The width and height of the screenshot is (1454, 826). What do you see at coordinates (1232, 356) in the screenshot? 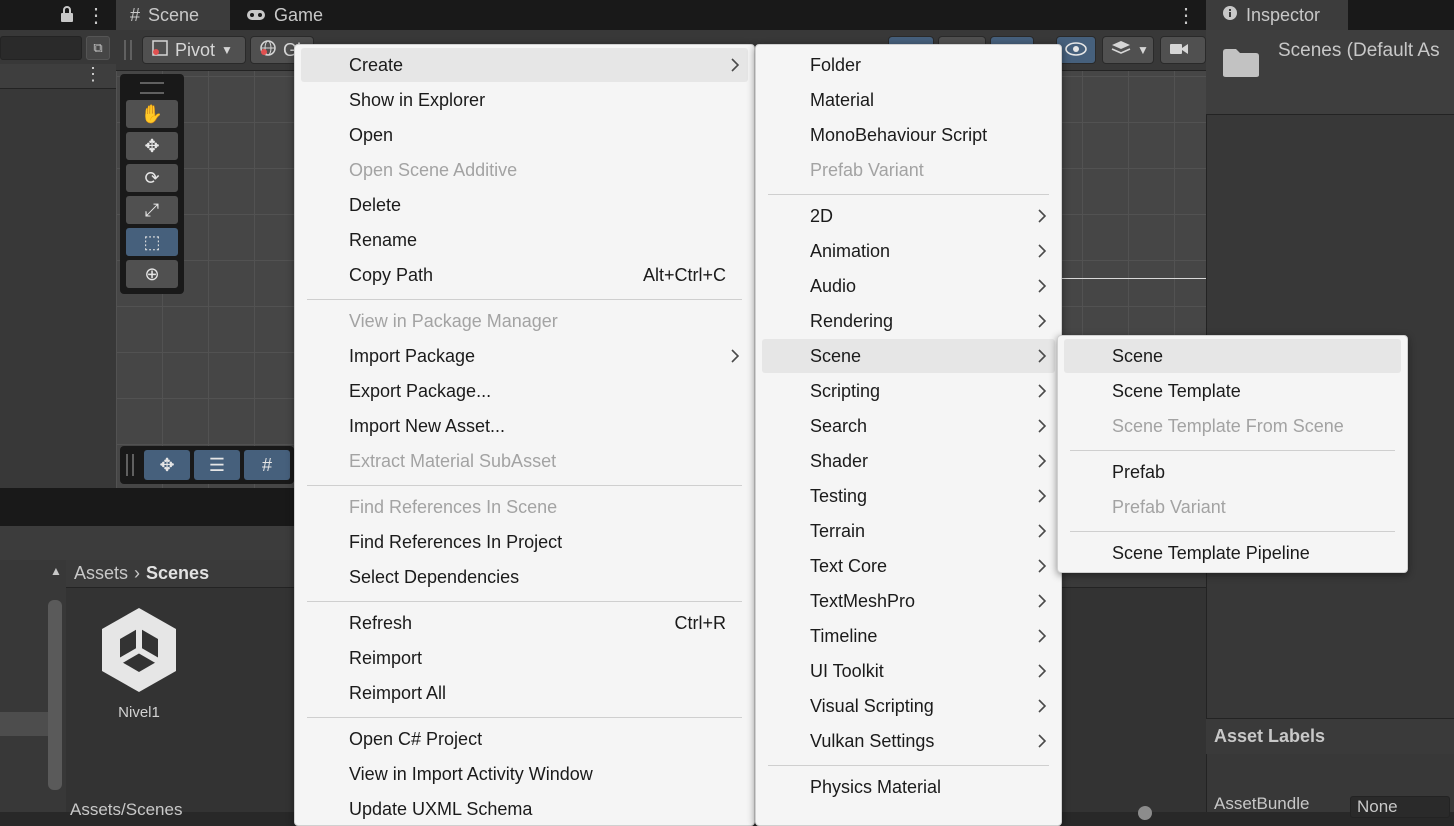
I see `scene-menu-item-scene: Scene` at bounding box center [1232, 356].